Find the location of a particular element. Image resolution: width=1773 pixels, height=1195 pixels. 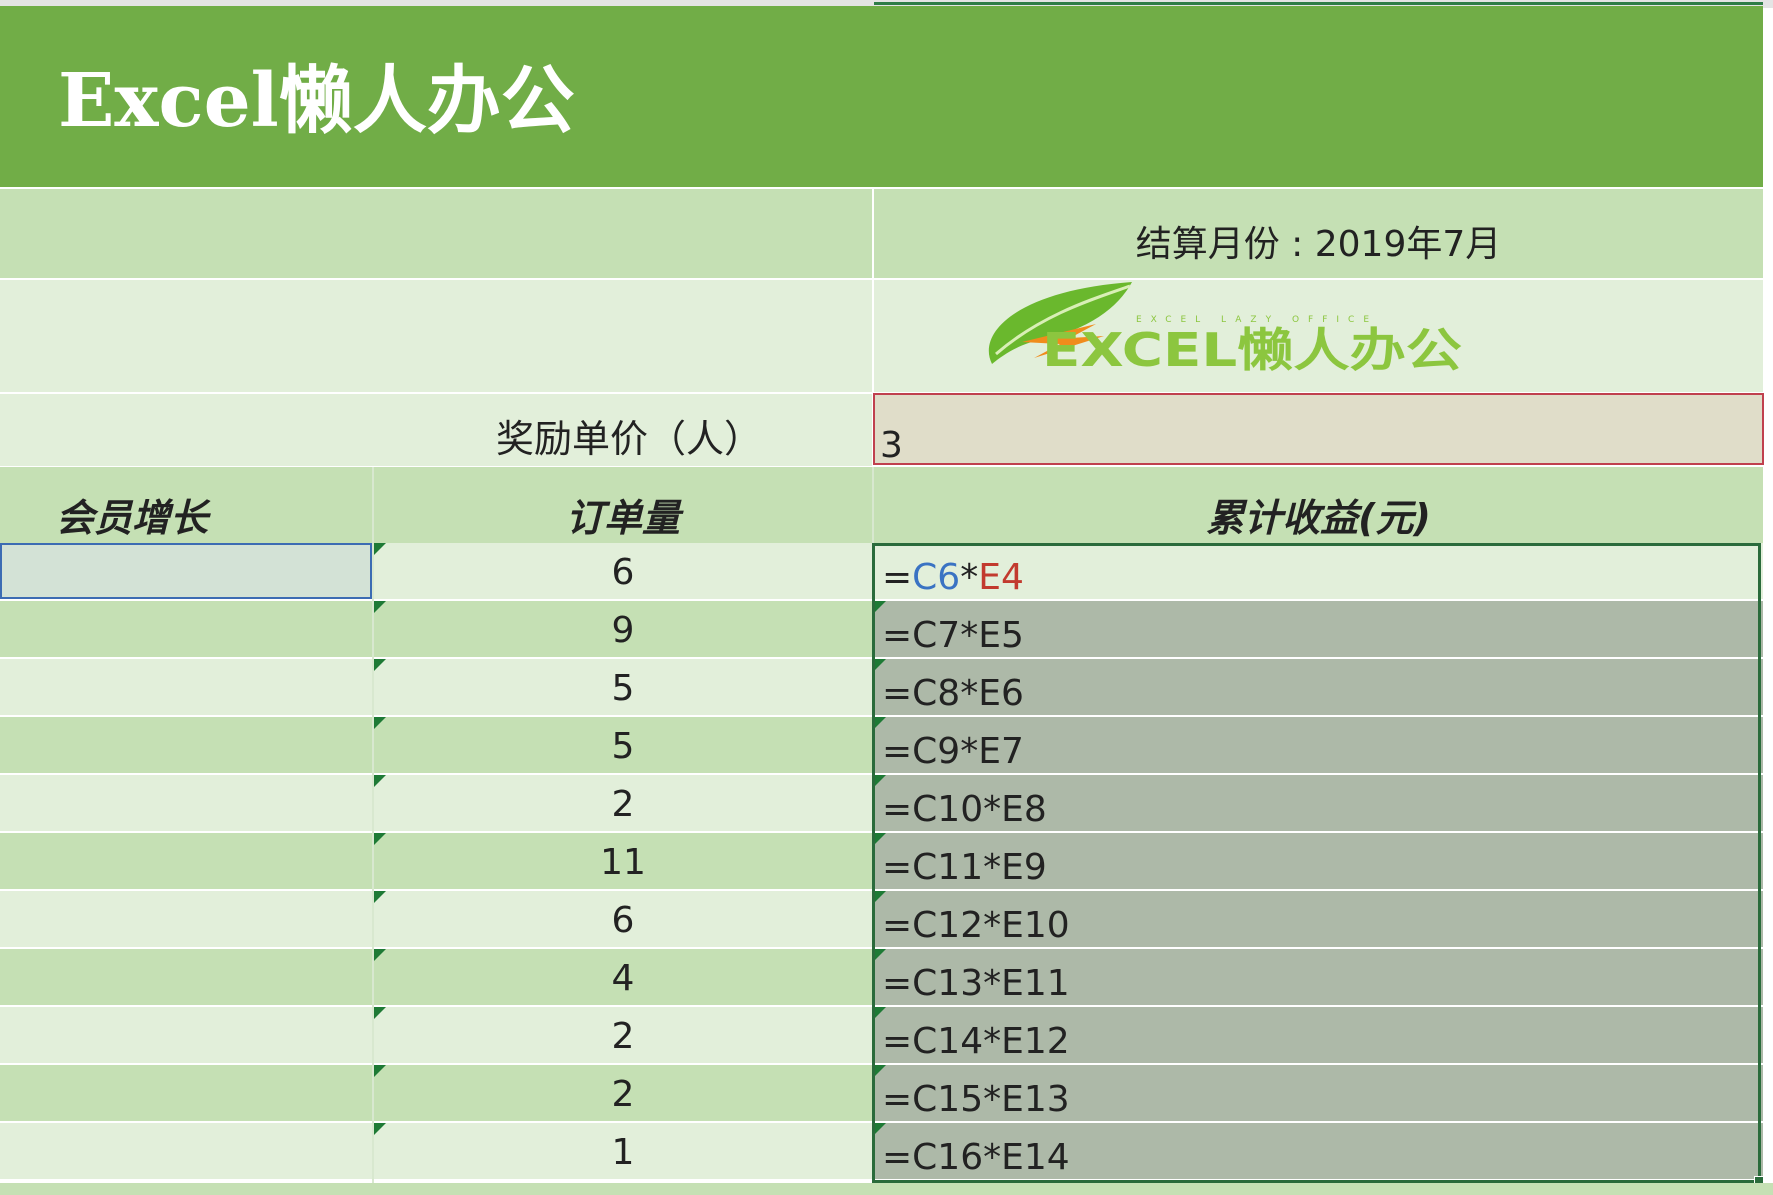

order-qty-cell: 1 is located at coordinates (623, 1151).